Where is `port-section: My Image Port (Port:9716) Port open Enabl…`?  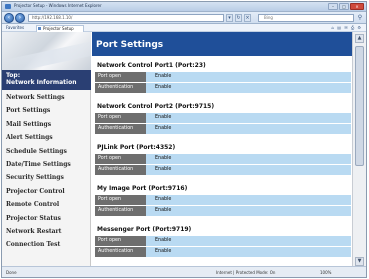
port-section: My Image Port (Port:9716) Port open Enabl… is located at coordinates (223, 200).